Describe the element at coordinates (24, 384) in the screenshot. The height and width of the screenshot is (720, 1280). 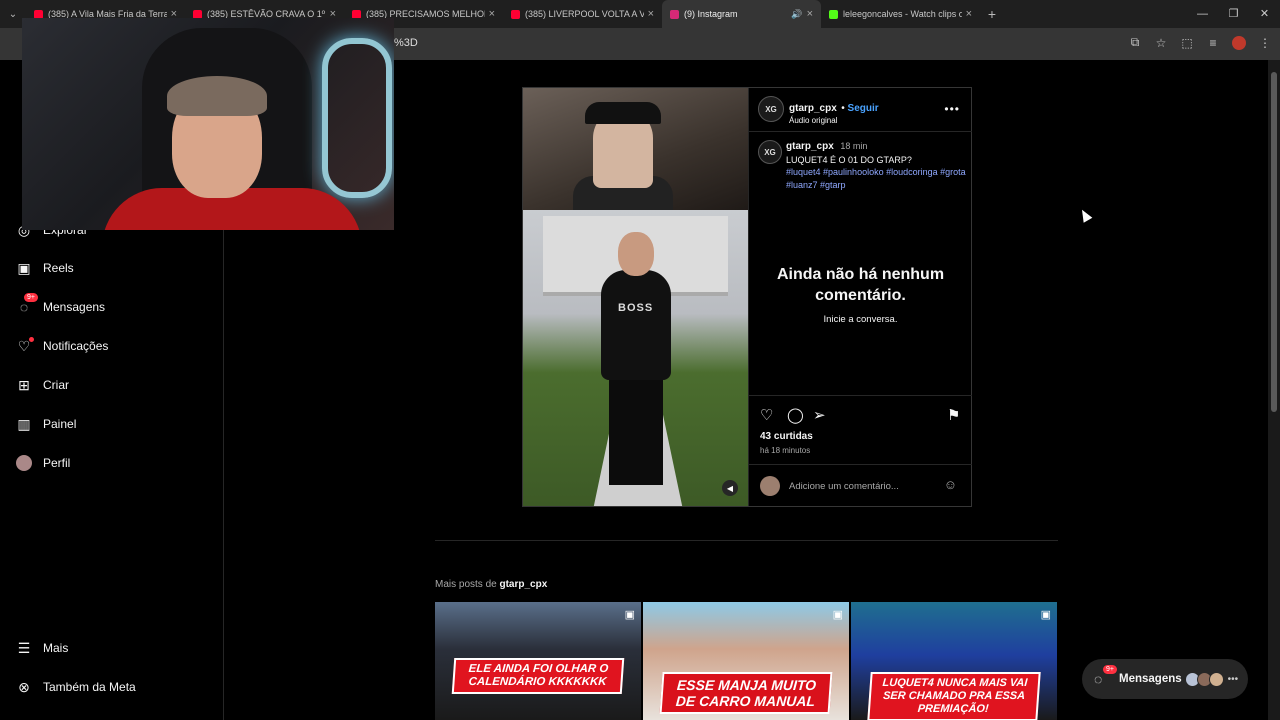
I see `plus-square-icon: ⊞` at that location.